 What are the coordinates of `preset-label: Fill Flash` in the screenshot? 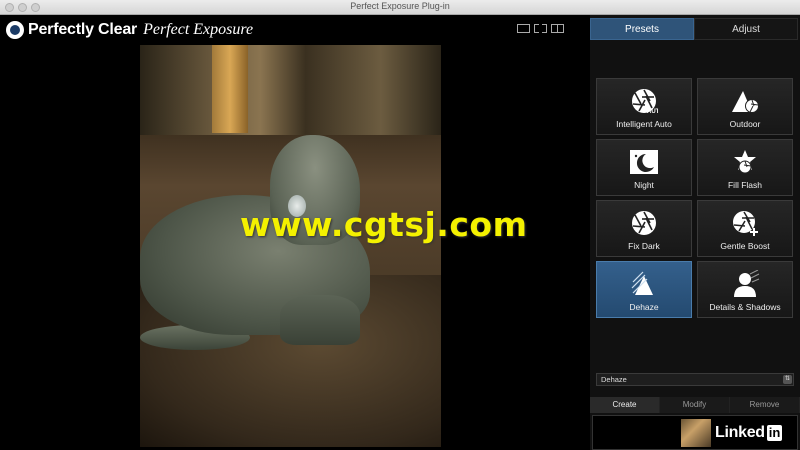 It's located at (744, 185).